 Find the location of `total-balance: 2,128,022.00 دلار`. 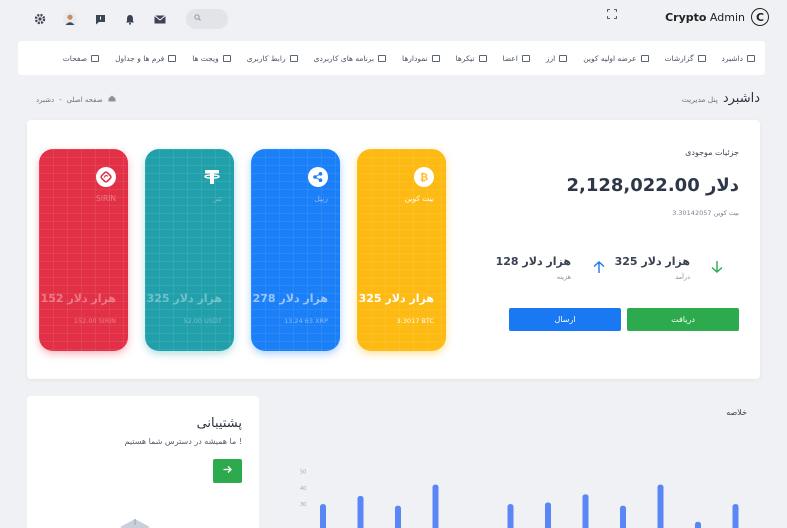

total-balance: 2,128,022.00 دلار is located at coordinates (652, 185).